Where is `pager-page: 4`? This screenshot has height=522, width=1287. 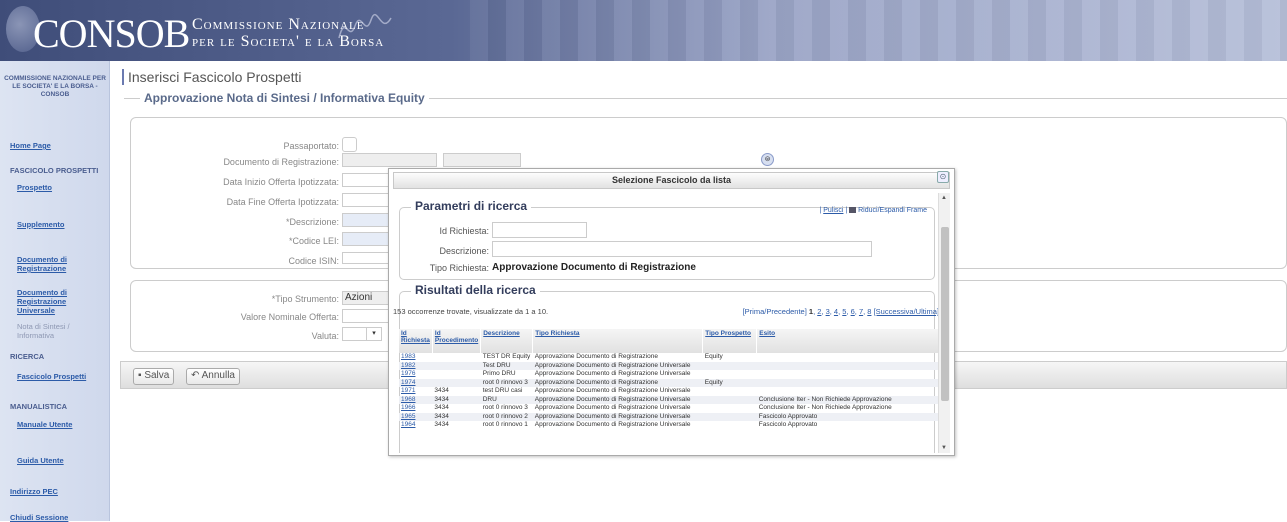
pager-page: 4 is located at coordinates (836, 311).